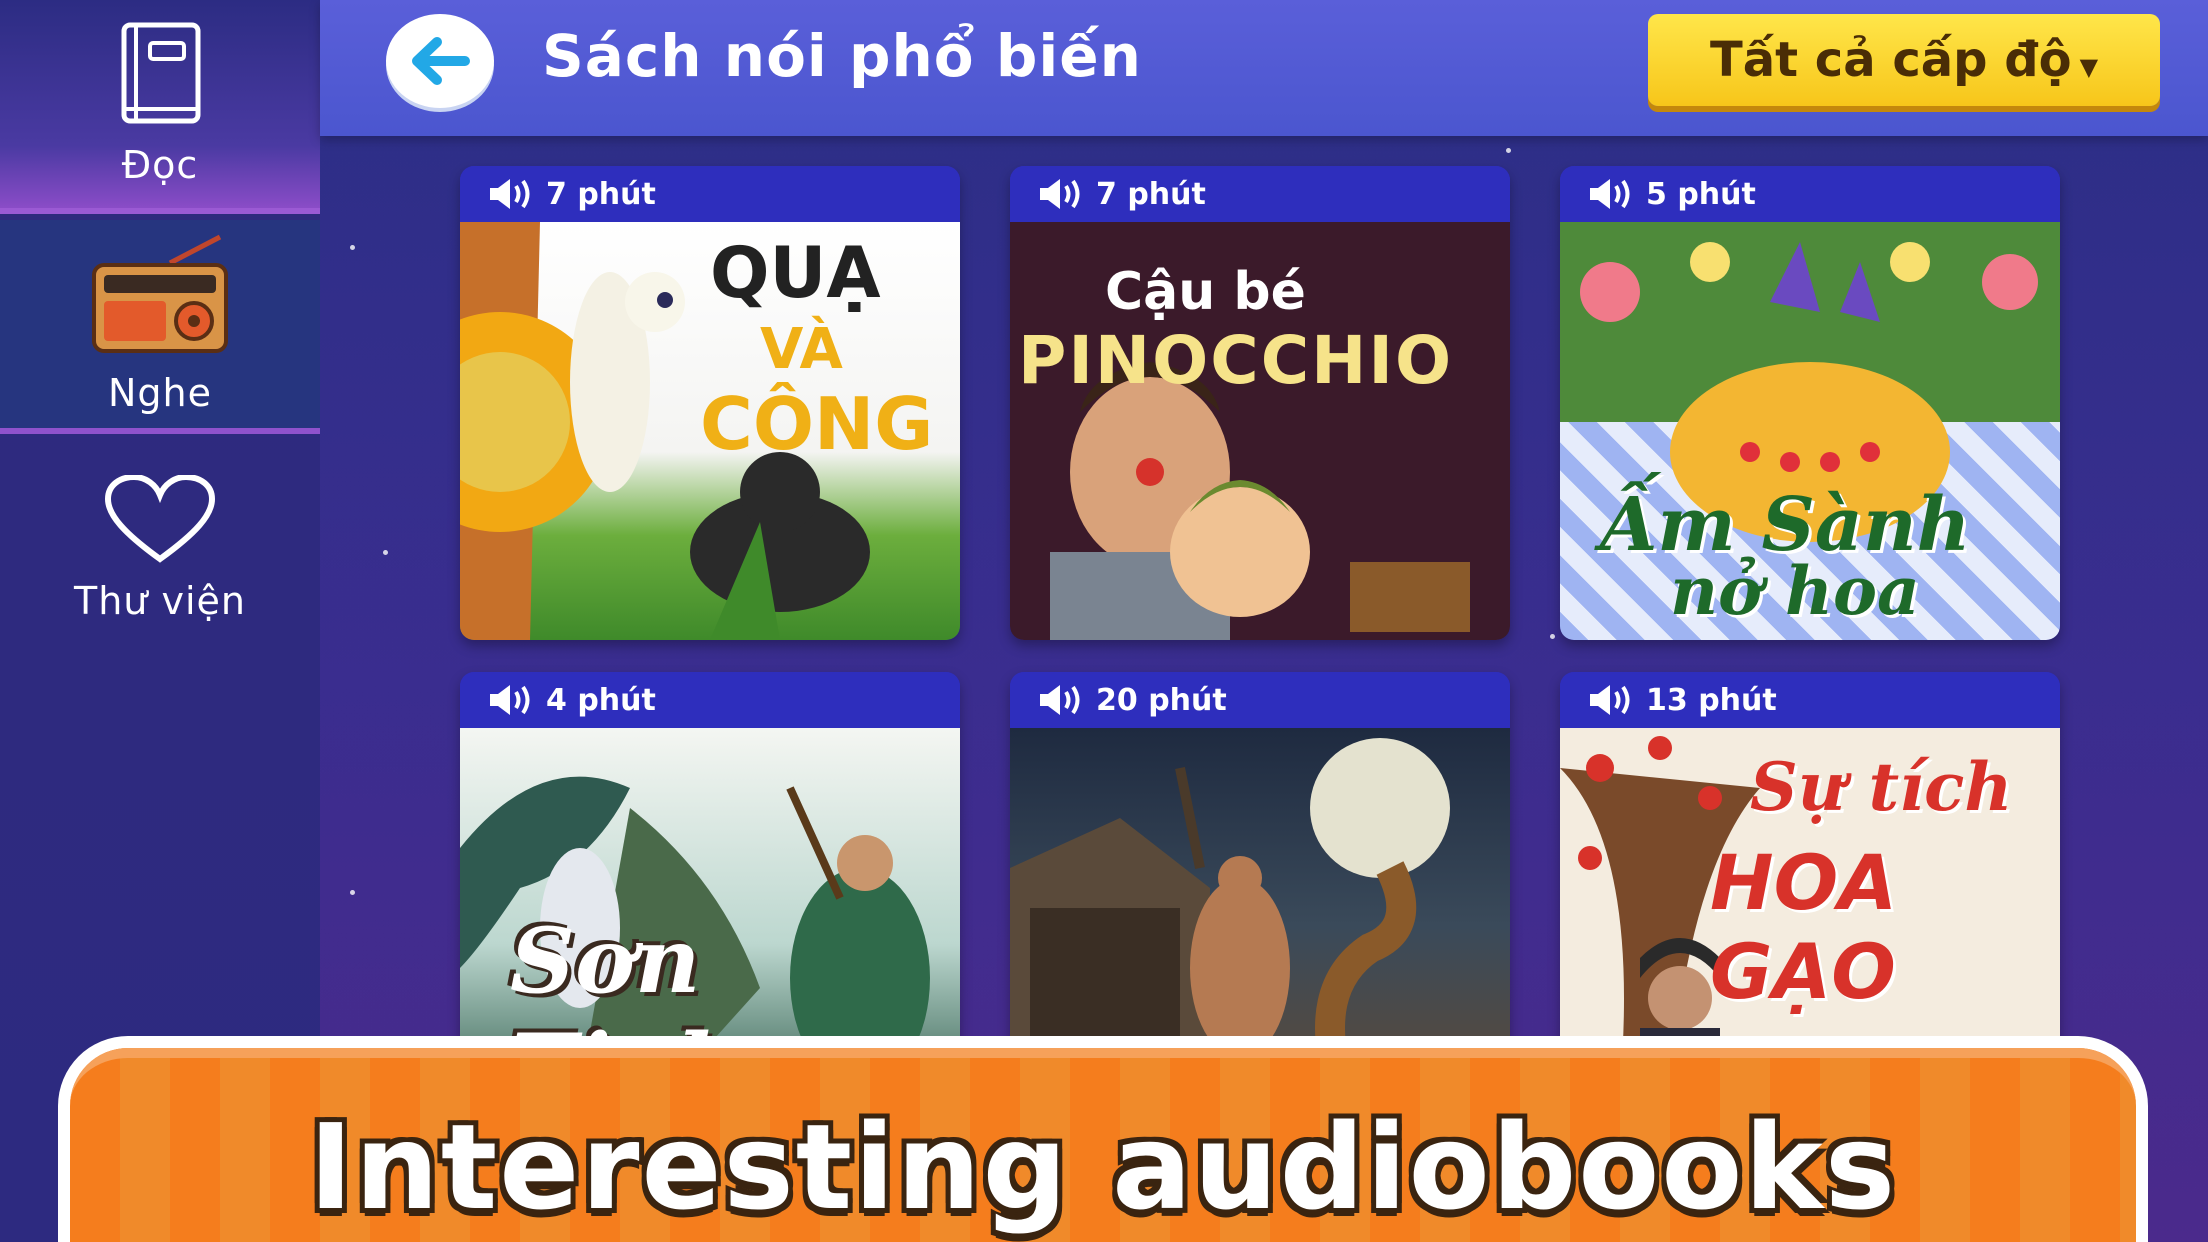 This screenshot has width=2208, height=1242. Describe the element at coordinates (601, 700) in the screenshot. I see `duration-label: 4 phút` at that location.